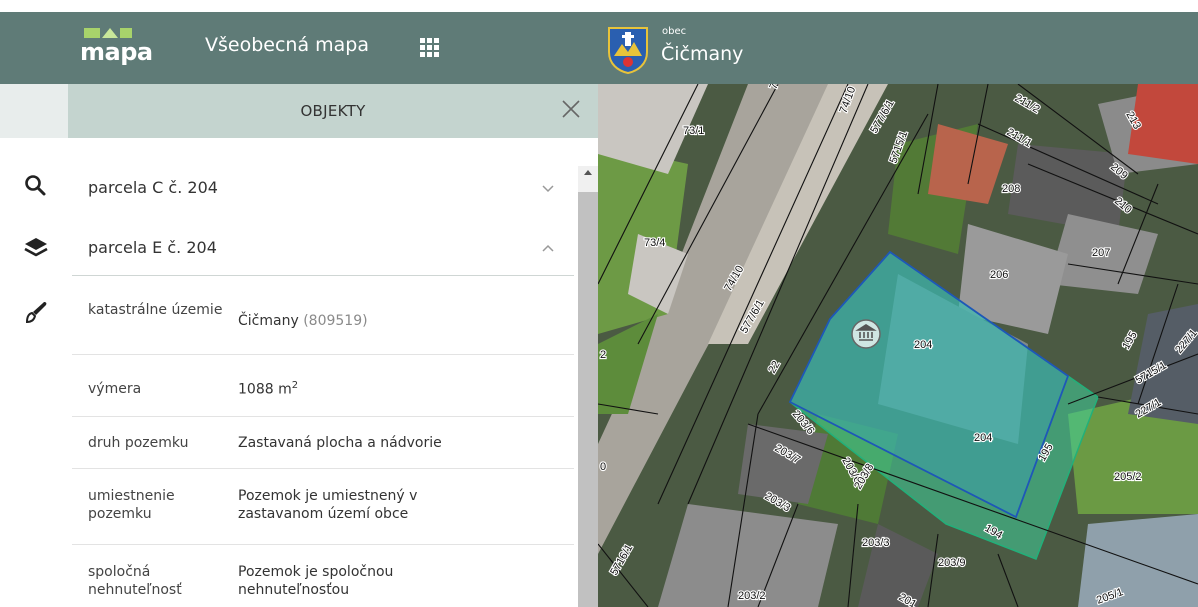 Image resolution: width=1198 pixels, height=607 pixels. What do you see at coordinates (599, 48) in the screenshot?
I see `top-header: mapa Všeobecná mapa obec Čičmany` at bounding box center [599, 48].